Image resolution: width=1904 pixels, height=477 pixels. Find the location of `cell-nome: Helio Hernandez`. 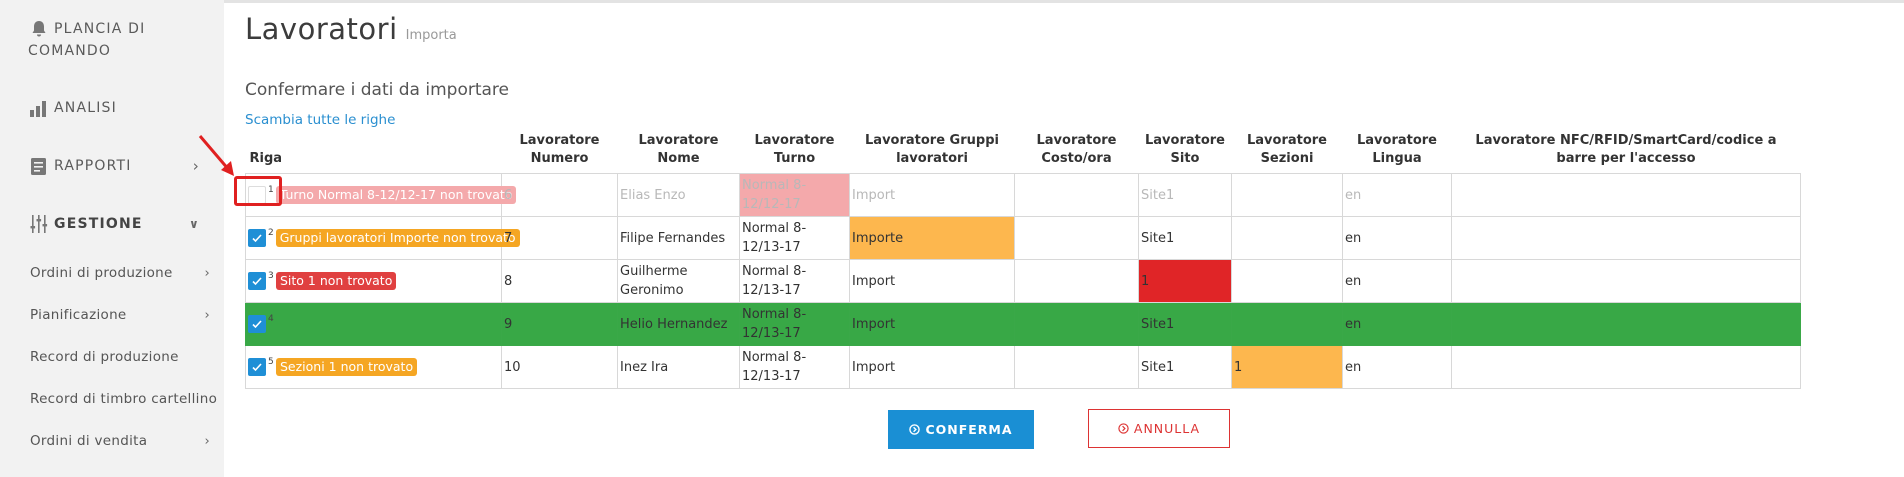

cell-nome: Helio Hernandez is located at coordinates (678, 324).